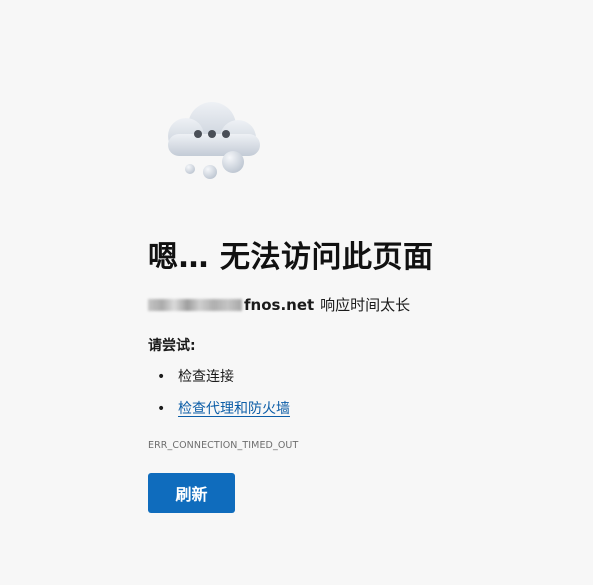 This screenshot has height=585, width=593. I want to click on suggestion-item-check-proxy-firewall: • 检查代理和防火墙, so click(219, 414).